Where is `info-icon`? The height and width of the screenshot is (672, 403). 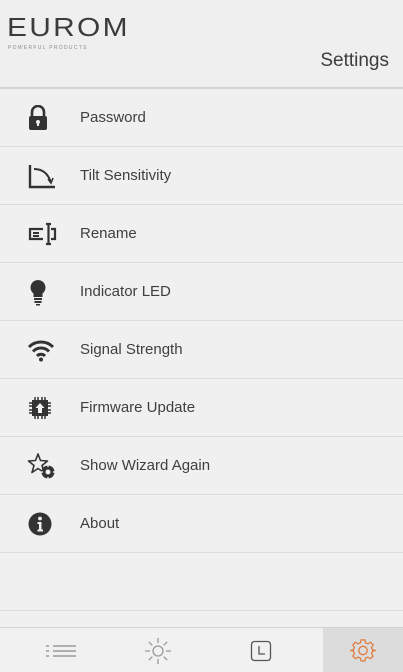 info-icon is located at coordinates (44, 524).